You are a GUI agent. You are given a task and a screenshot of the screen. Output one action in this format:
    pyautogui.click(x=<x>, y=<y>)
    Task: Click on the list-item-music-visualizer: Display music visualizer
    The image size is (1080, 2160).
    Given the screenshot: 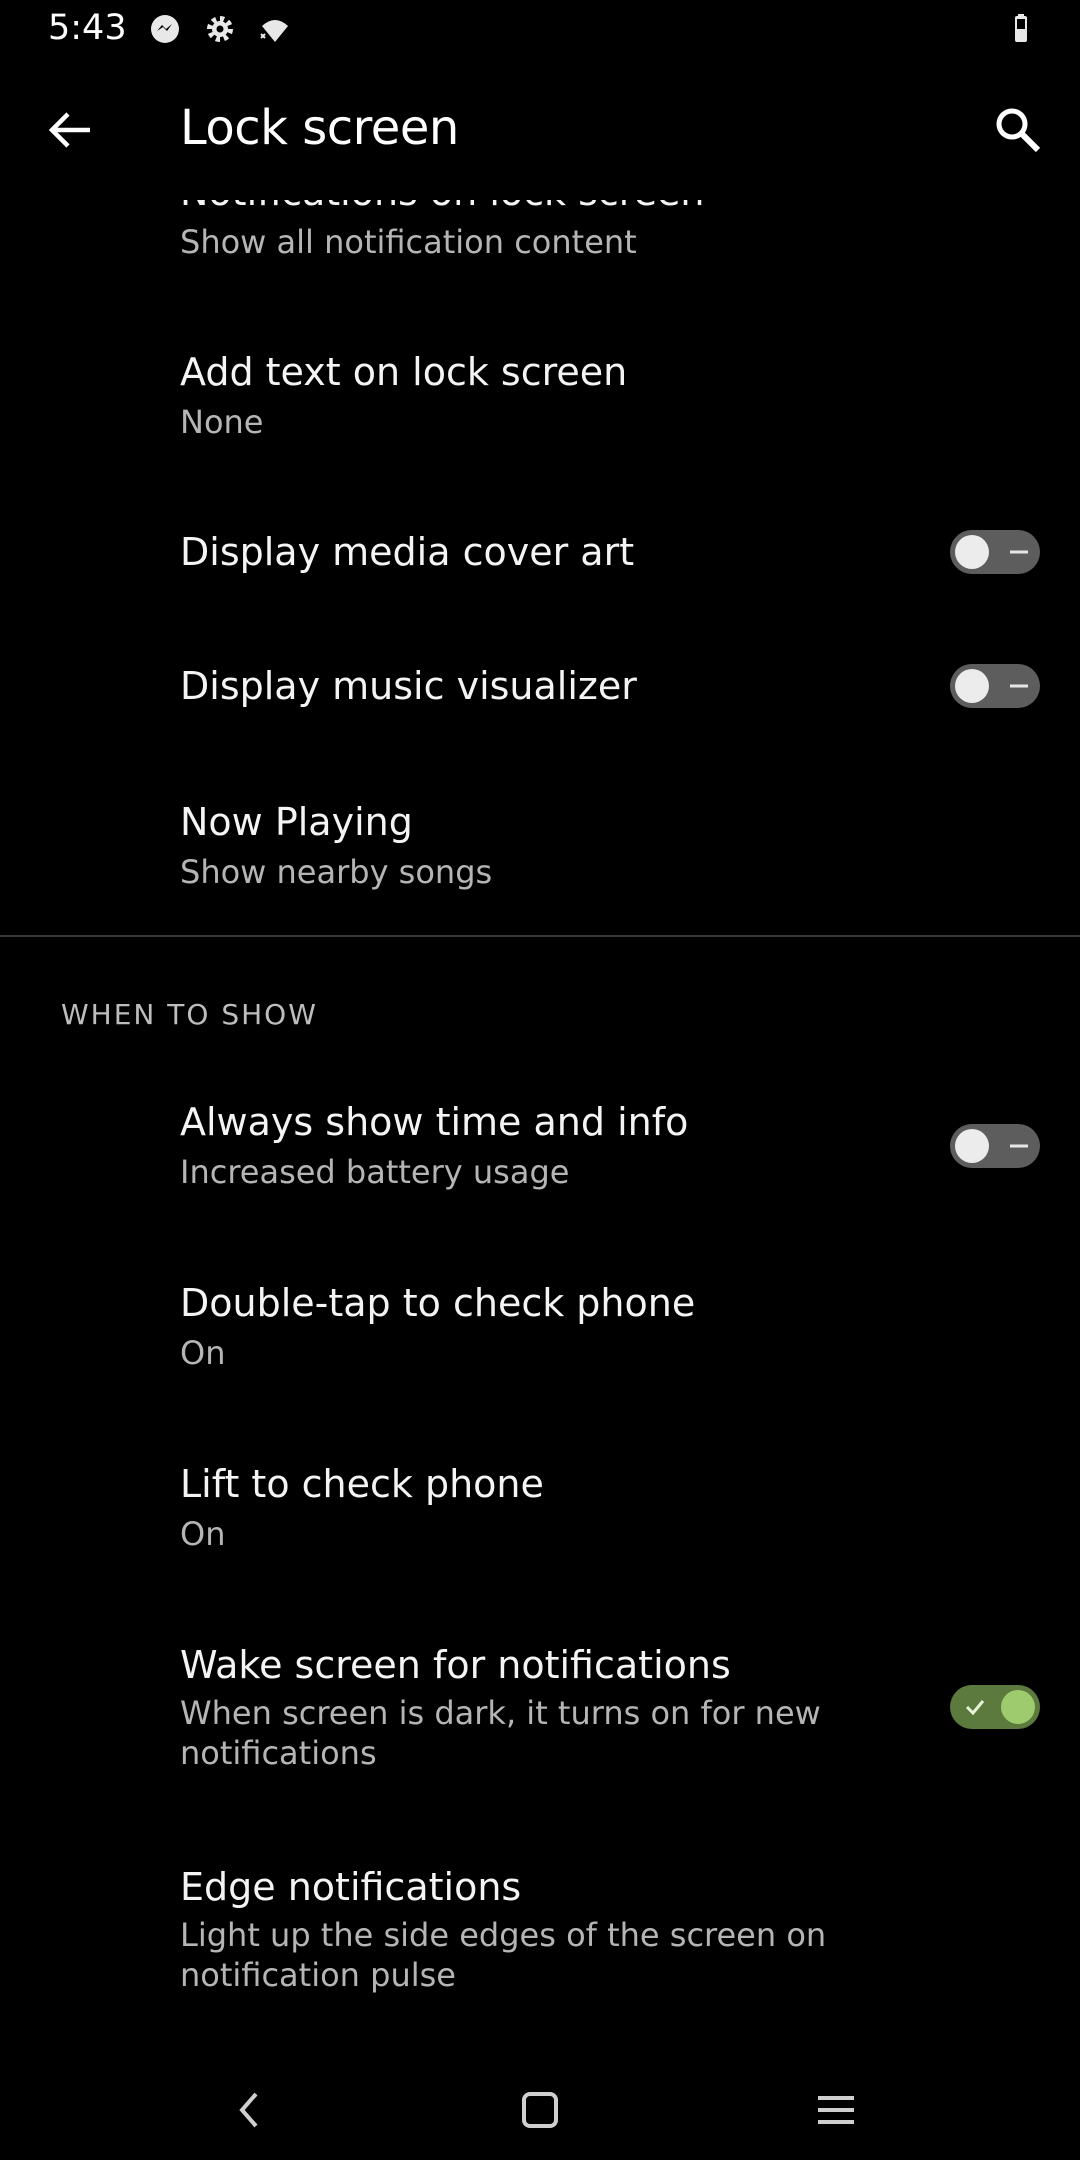 What is the action you would take?
    pyautogui.click(x=540, y=709)
    